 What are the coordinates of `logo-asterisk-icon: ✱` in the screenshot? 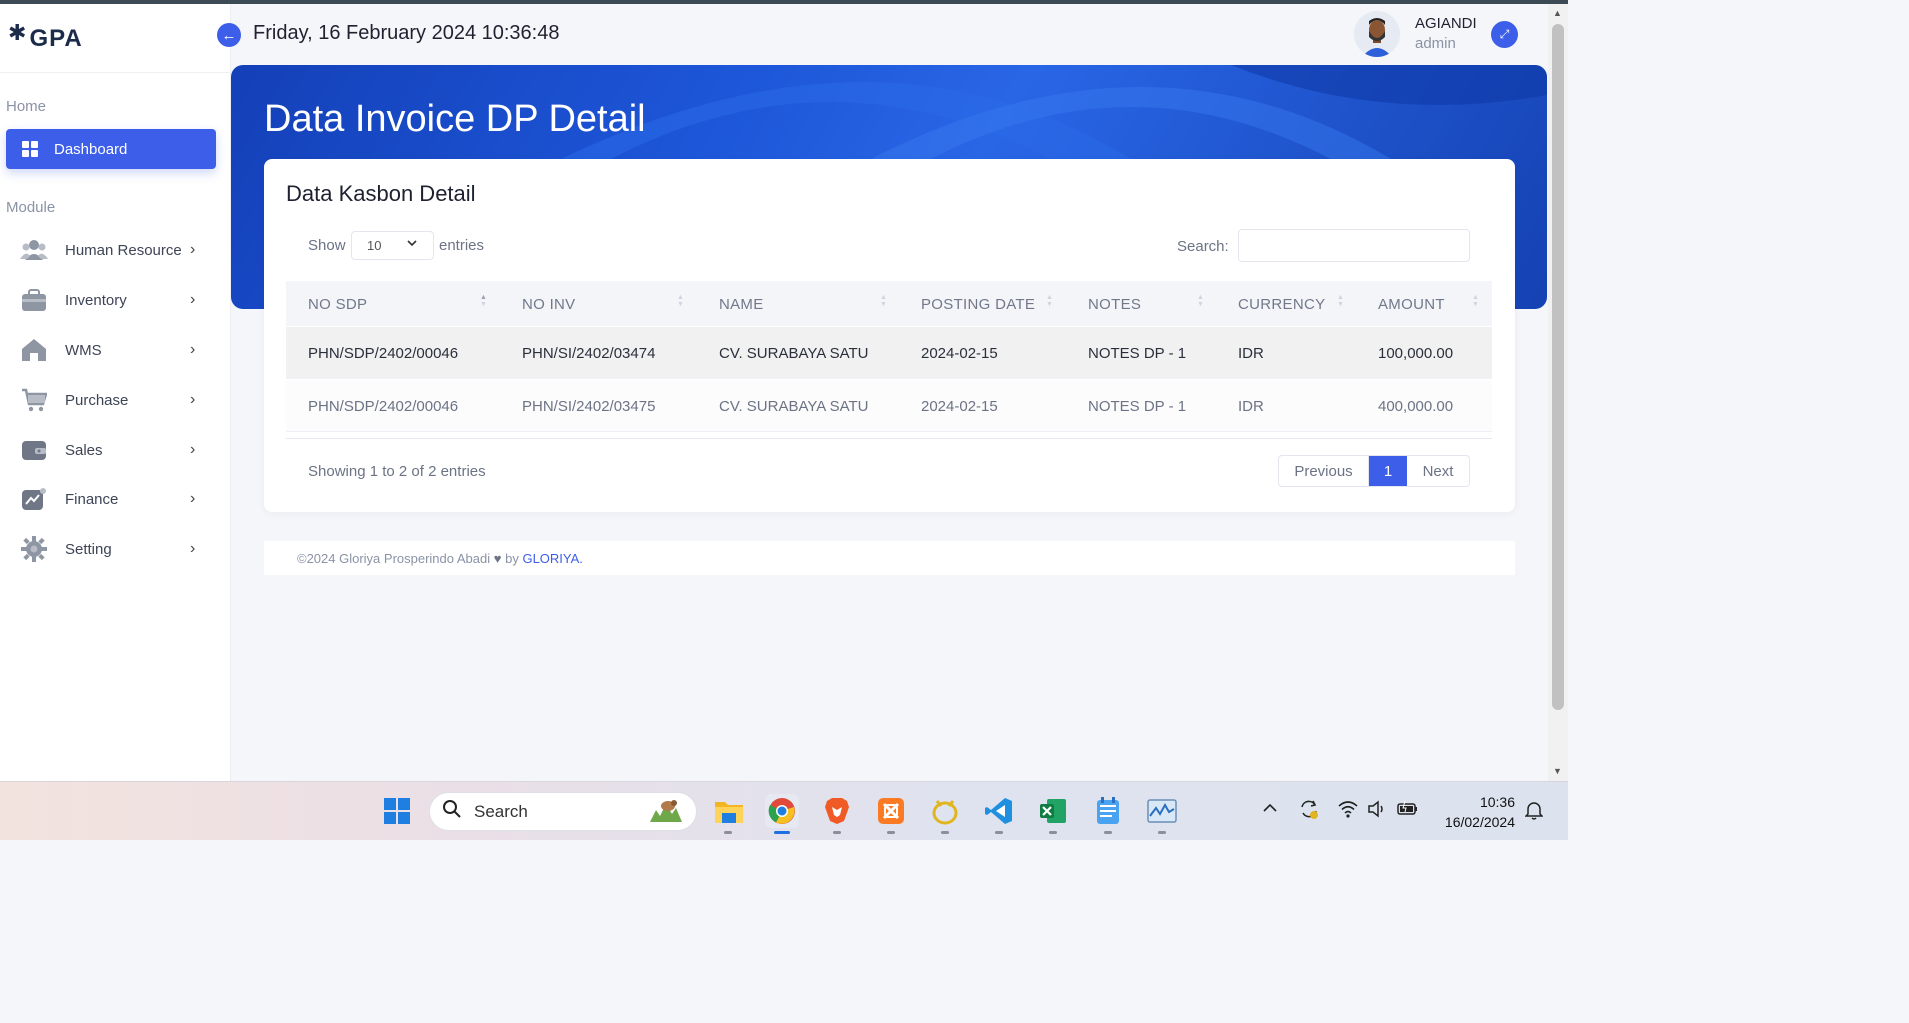 It's located at (18, 32).